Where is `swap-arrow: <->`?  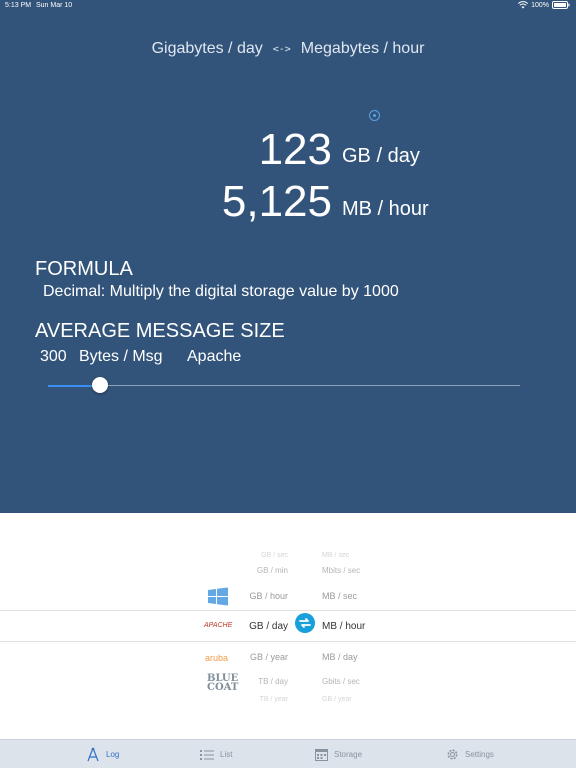
swap-arrow: <-> is located at coordinates (281, 49).